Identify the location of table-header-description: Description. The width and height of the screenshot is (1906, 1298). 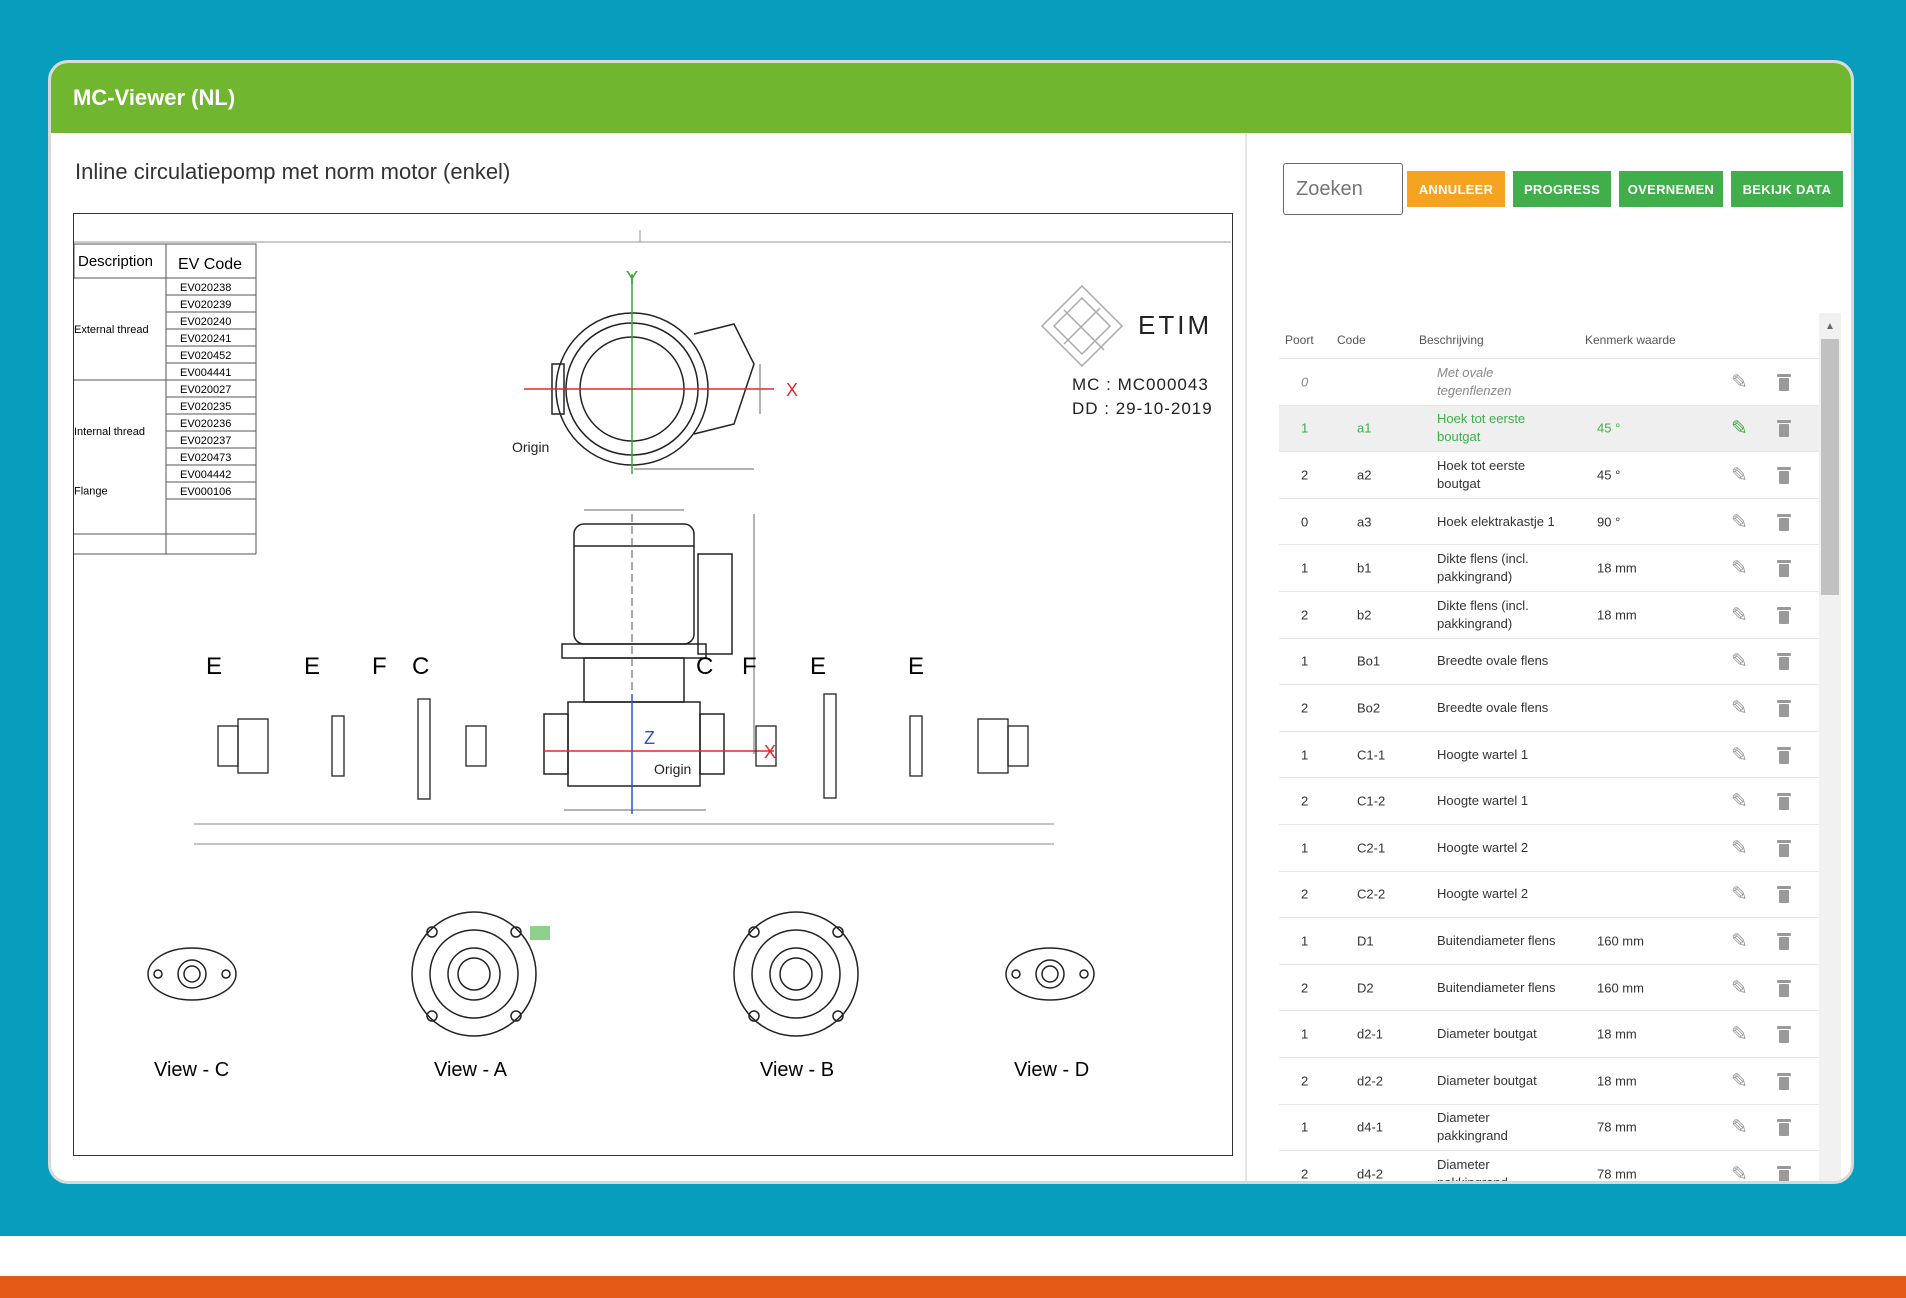
(115, 261).